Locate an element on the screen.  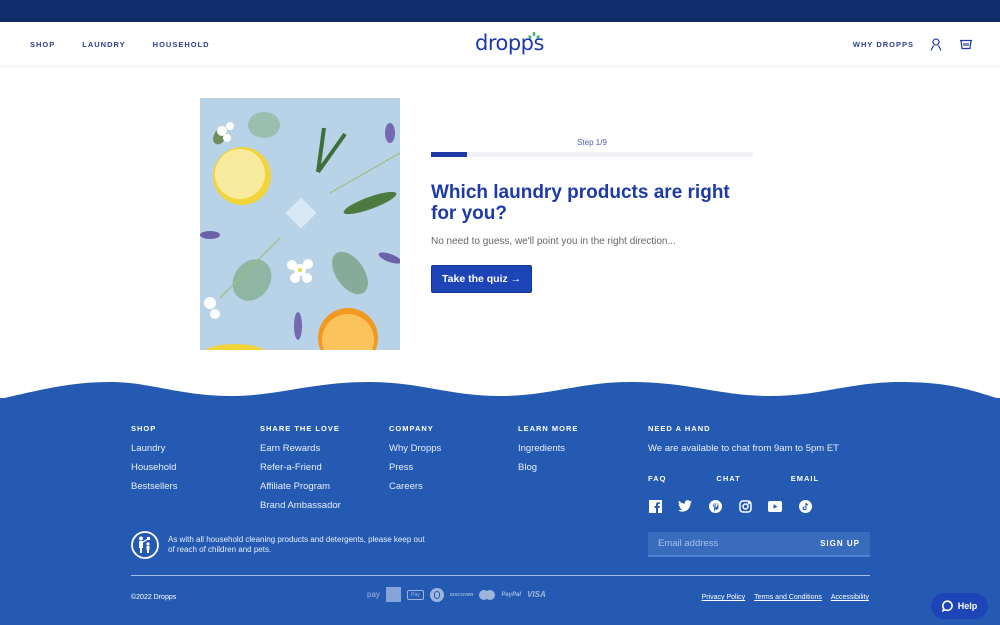
paypal-icon: PayPal is located at coordinates (511, 594).